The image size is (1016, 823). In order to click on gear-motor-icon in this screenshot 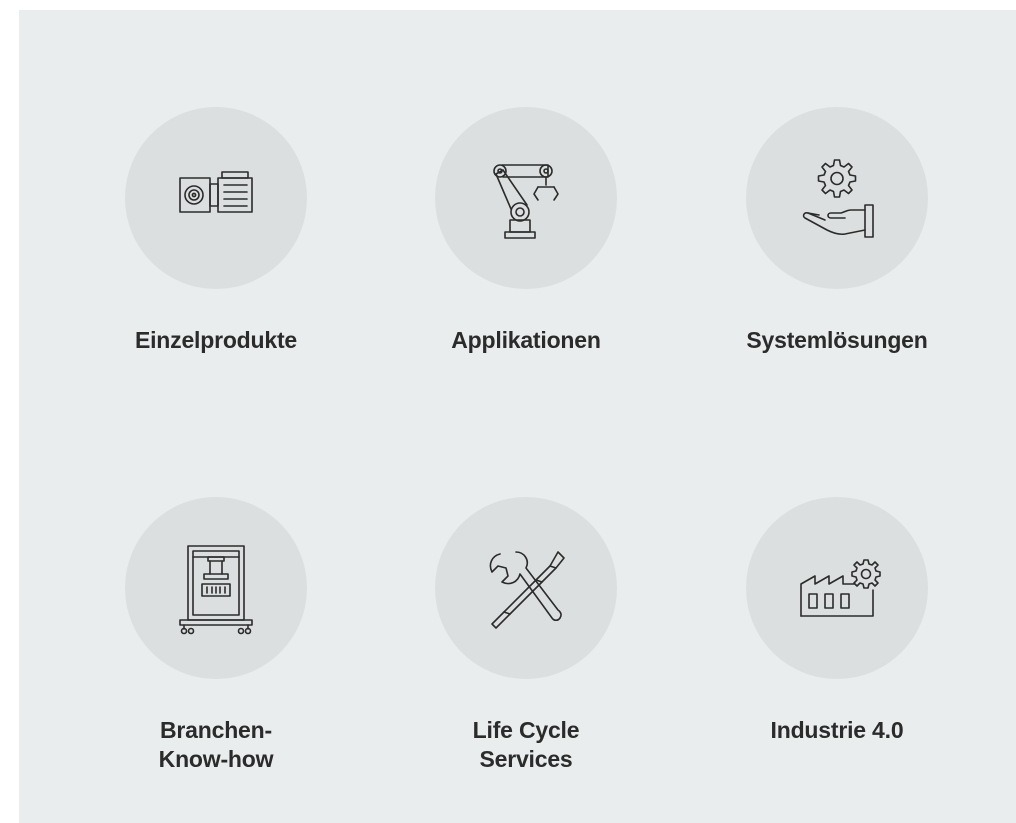, I will do `click(216, 192)`.